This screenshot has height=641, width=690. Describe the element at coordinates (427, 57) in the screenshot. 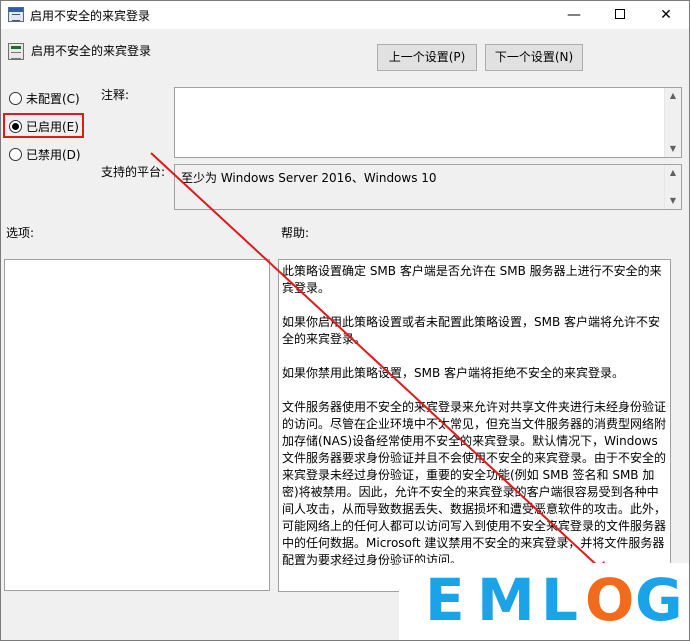

I see `previous-setting-button: 上一个设置(P)` at that location.